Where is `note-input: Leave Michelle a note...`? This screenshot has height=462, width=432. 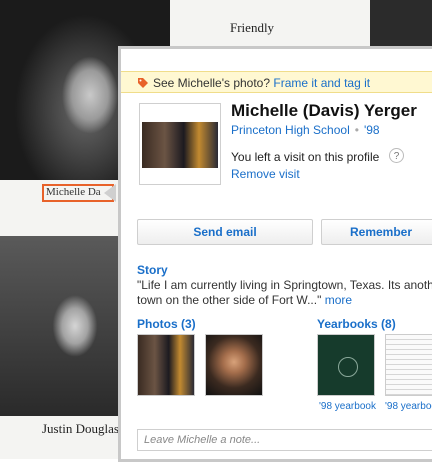
note-input: Leave Michelle a note... is located at coordinates (284, 440).